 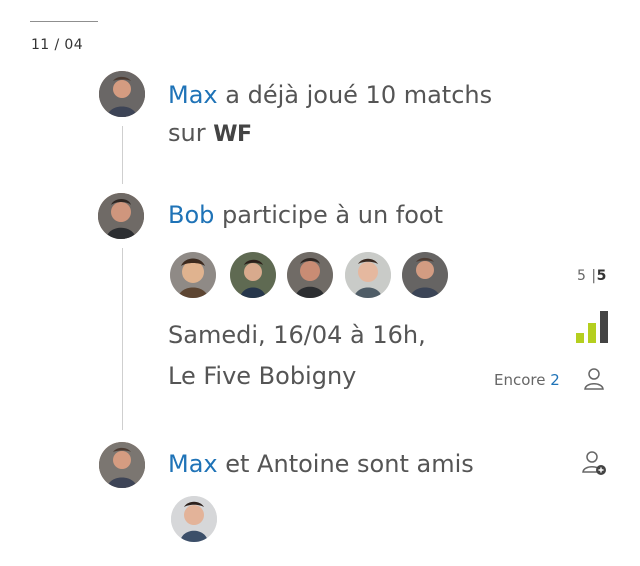 What do you see at coordinates (345, 464) in the screenshot?
I see `friendship-text: et Antoine sont amis` at bounding box center [345, 464].